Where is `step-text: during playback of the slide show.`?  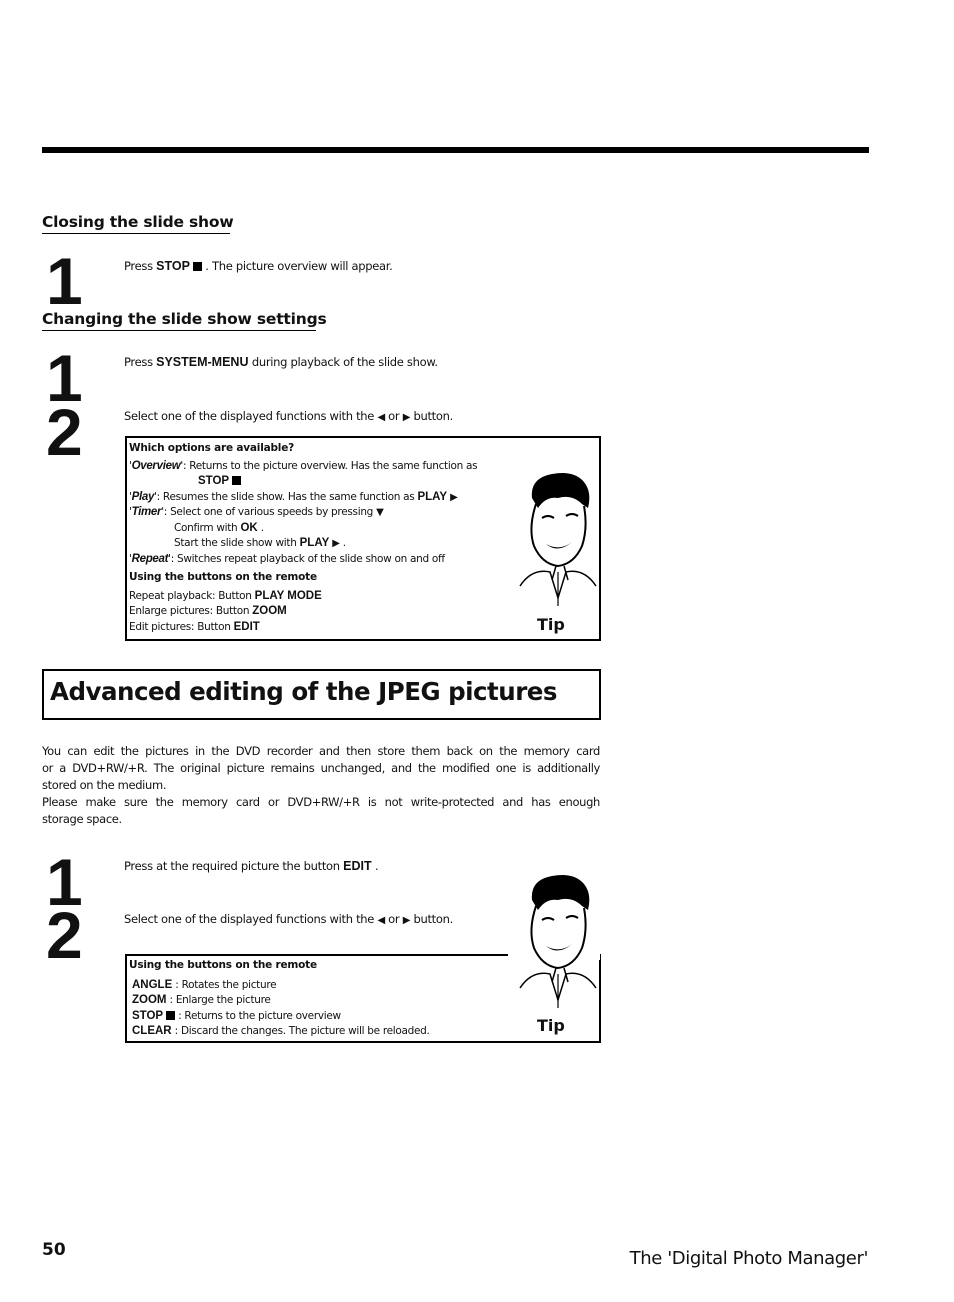 step-text: during playback of the slide show. is located at coordinates (343, 362).